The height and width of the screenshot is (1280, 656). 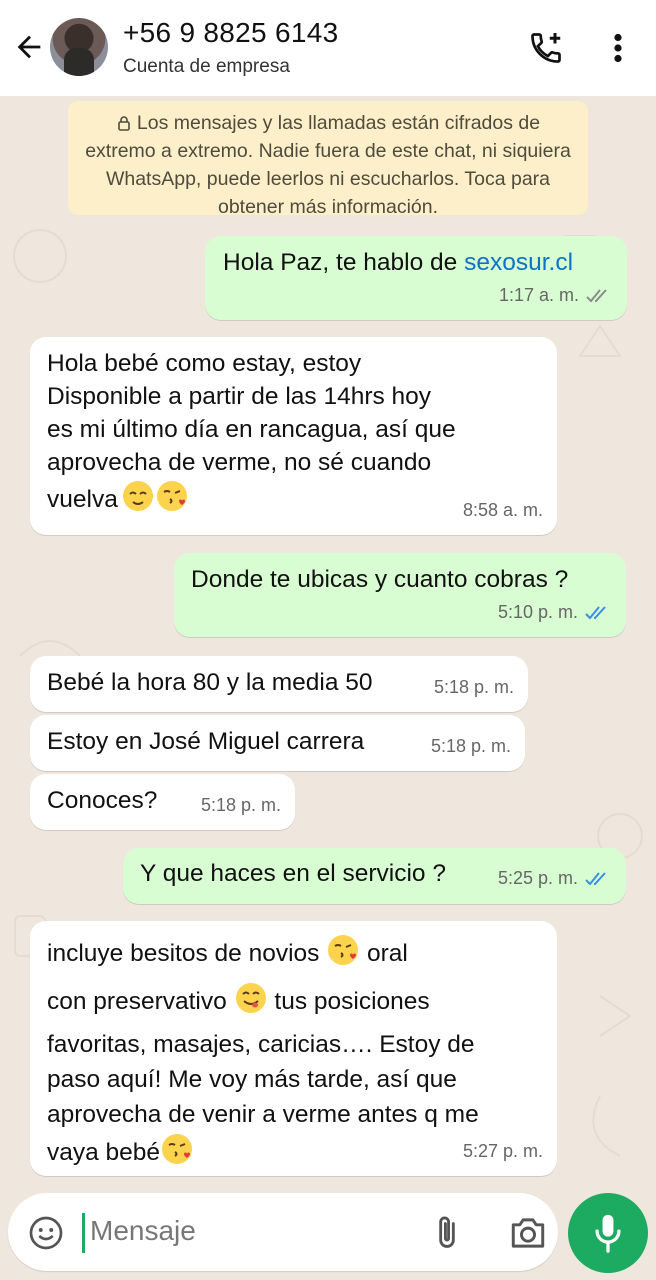 What do you see at coordinates (210, 682) in the screenshot?
I see `message-text: Bebé la hora 80 y la media 50` at bounding box center [210, 682].